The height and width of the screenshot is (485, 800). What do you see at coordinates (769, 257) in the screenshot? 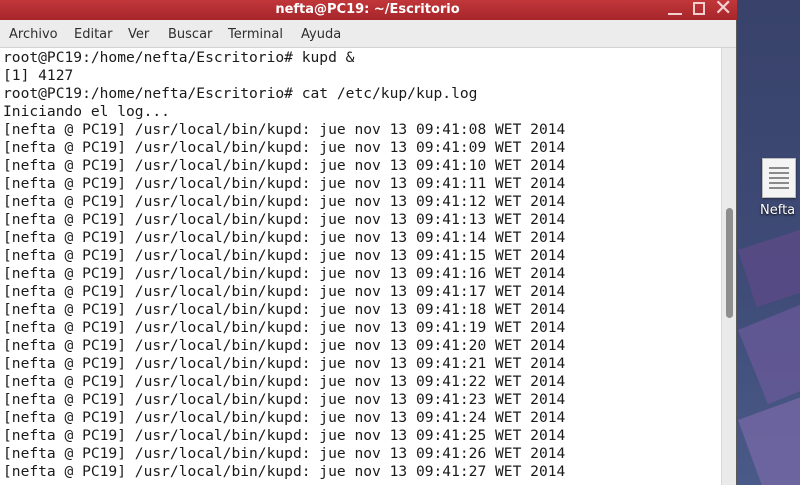
I see `wallpaper-stripe` at bounding box center [769, 257].